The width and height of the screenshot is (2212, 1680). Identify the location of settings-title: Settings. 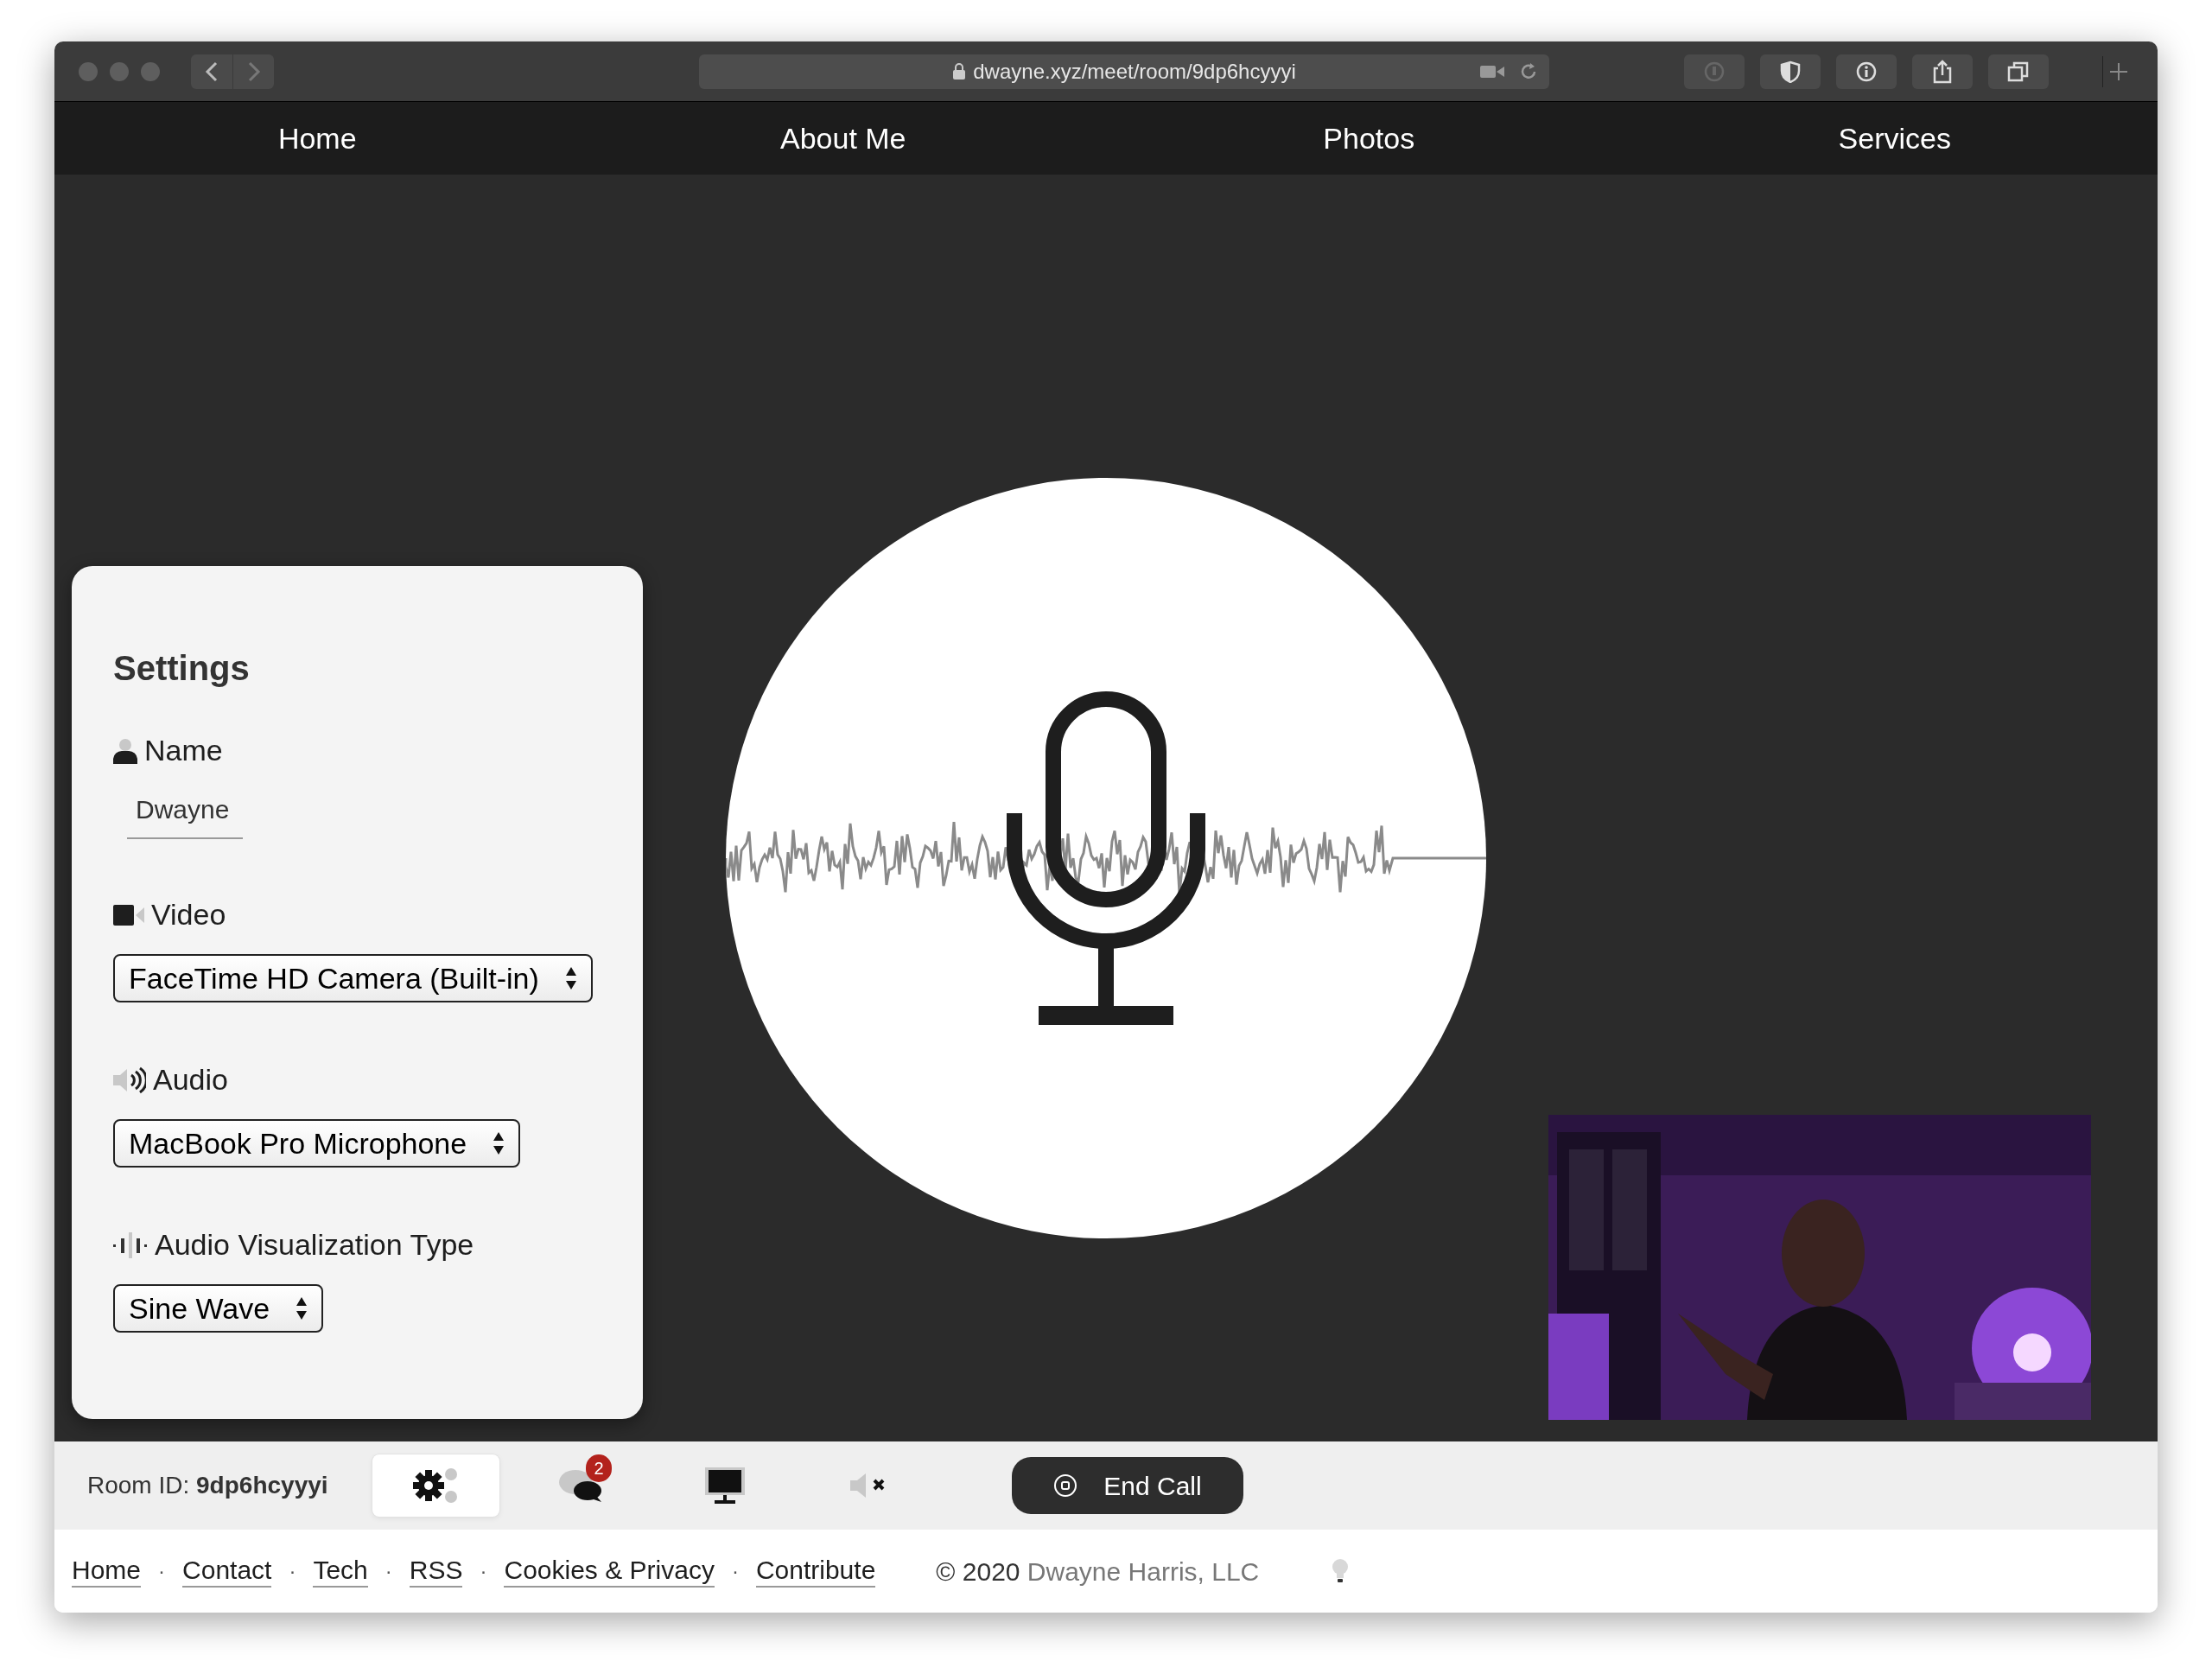
(182, 668).